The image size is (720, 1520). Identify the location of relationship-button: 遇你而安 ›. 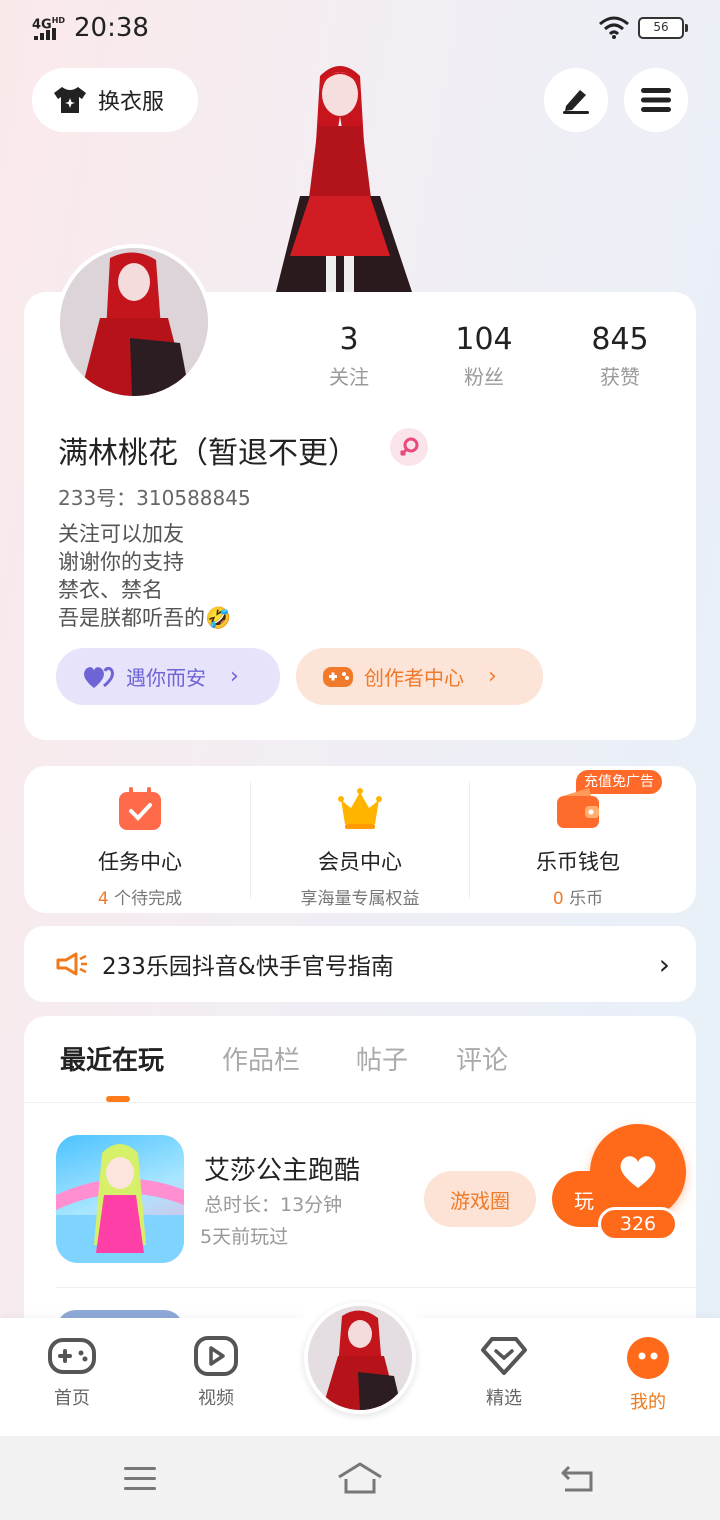
(168, 676).